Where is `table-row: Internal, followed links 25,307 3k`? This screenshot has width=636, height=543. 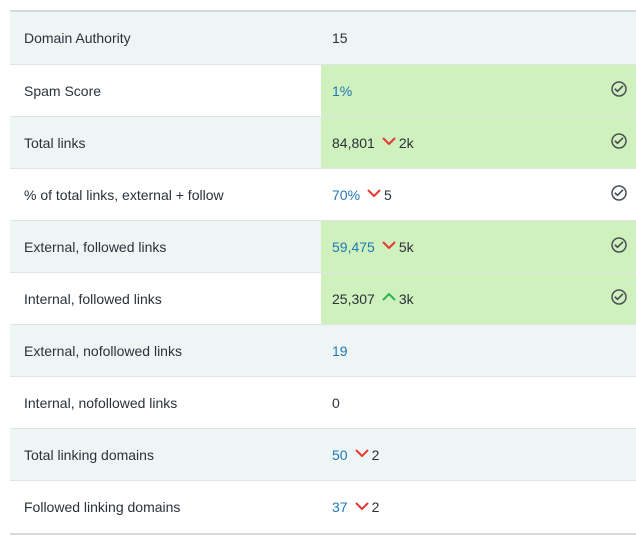 table-row: Internal, followed links 25,307 3k is located at coordinates (323, 298).